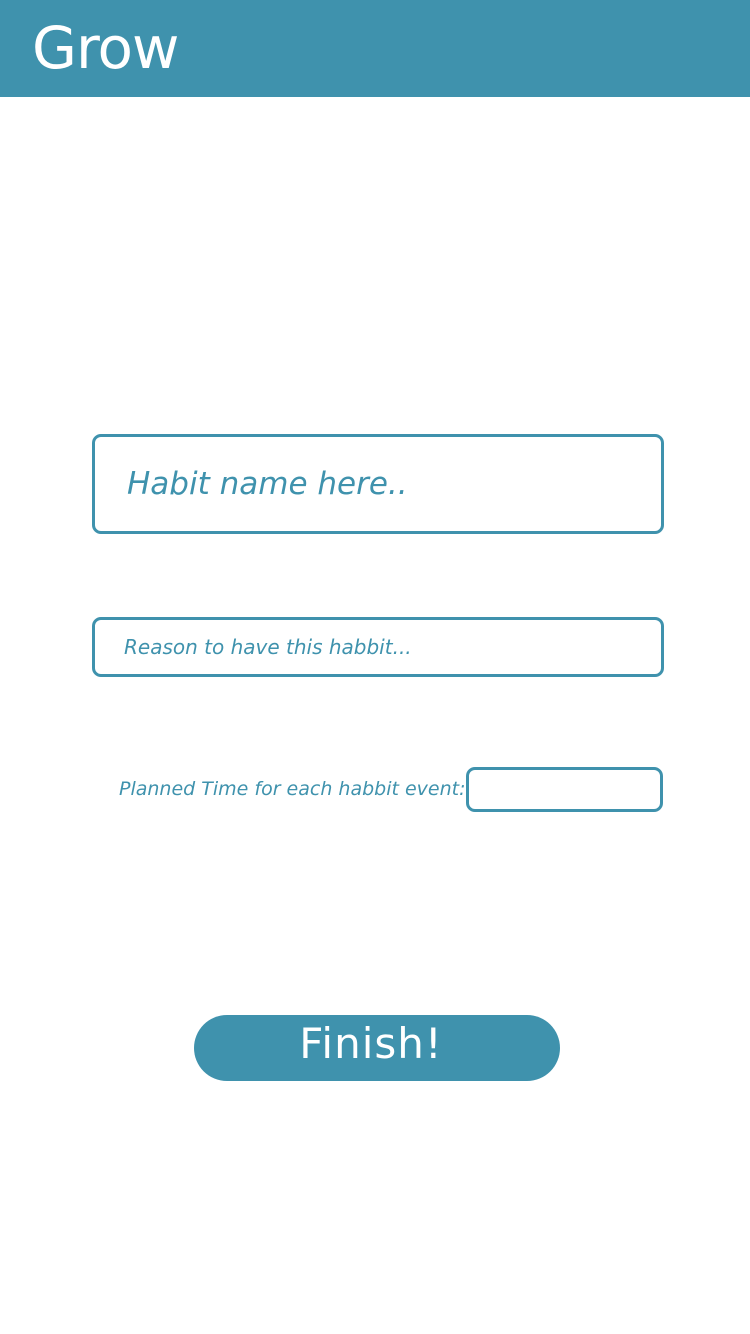 The image size is (750, 1334). Describe the element at coordinates (375, 48) in the screenshot. I see `app-header: Grow` at that location.